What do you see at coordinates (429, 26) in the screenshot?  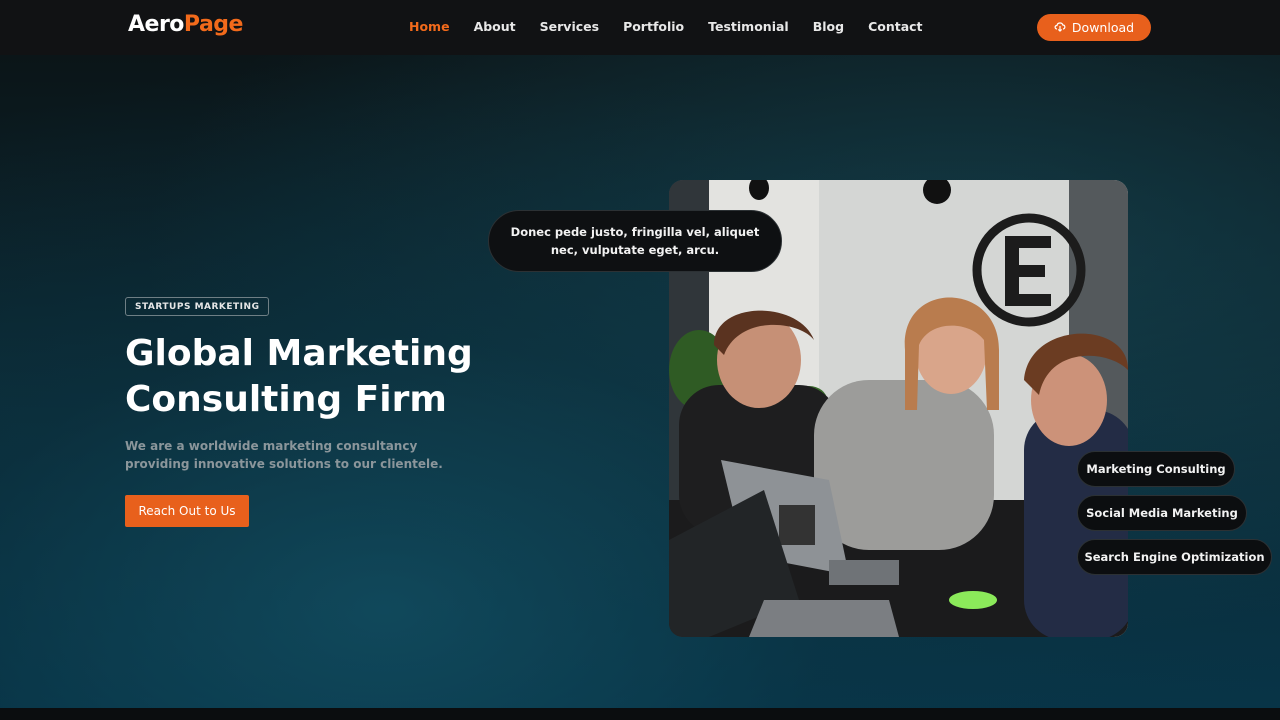 I see `nav-home: Home` at bounding box center [429, 26].